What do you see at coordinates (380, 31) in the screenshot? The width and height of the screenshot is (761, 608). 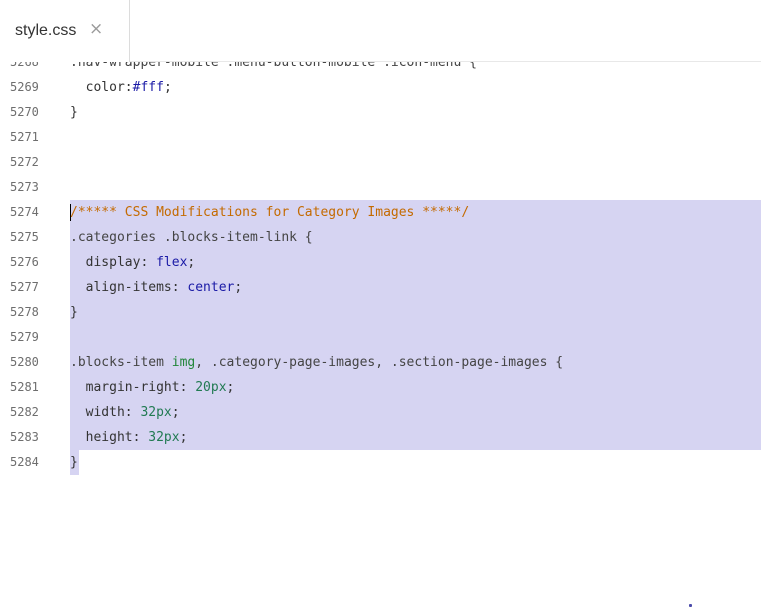 I see `tab-bar: style.css ×` at bounding box center [380, 31].